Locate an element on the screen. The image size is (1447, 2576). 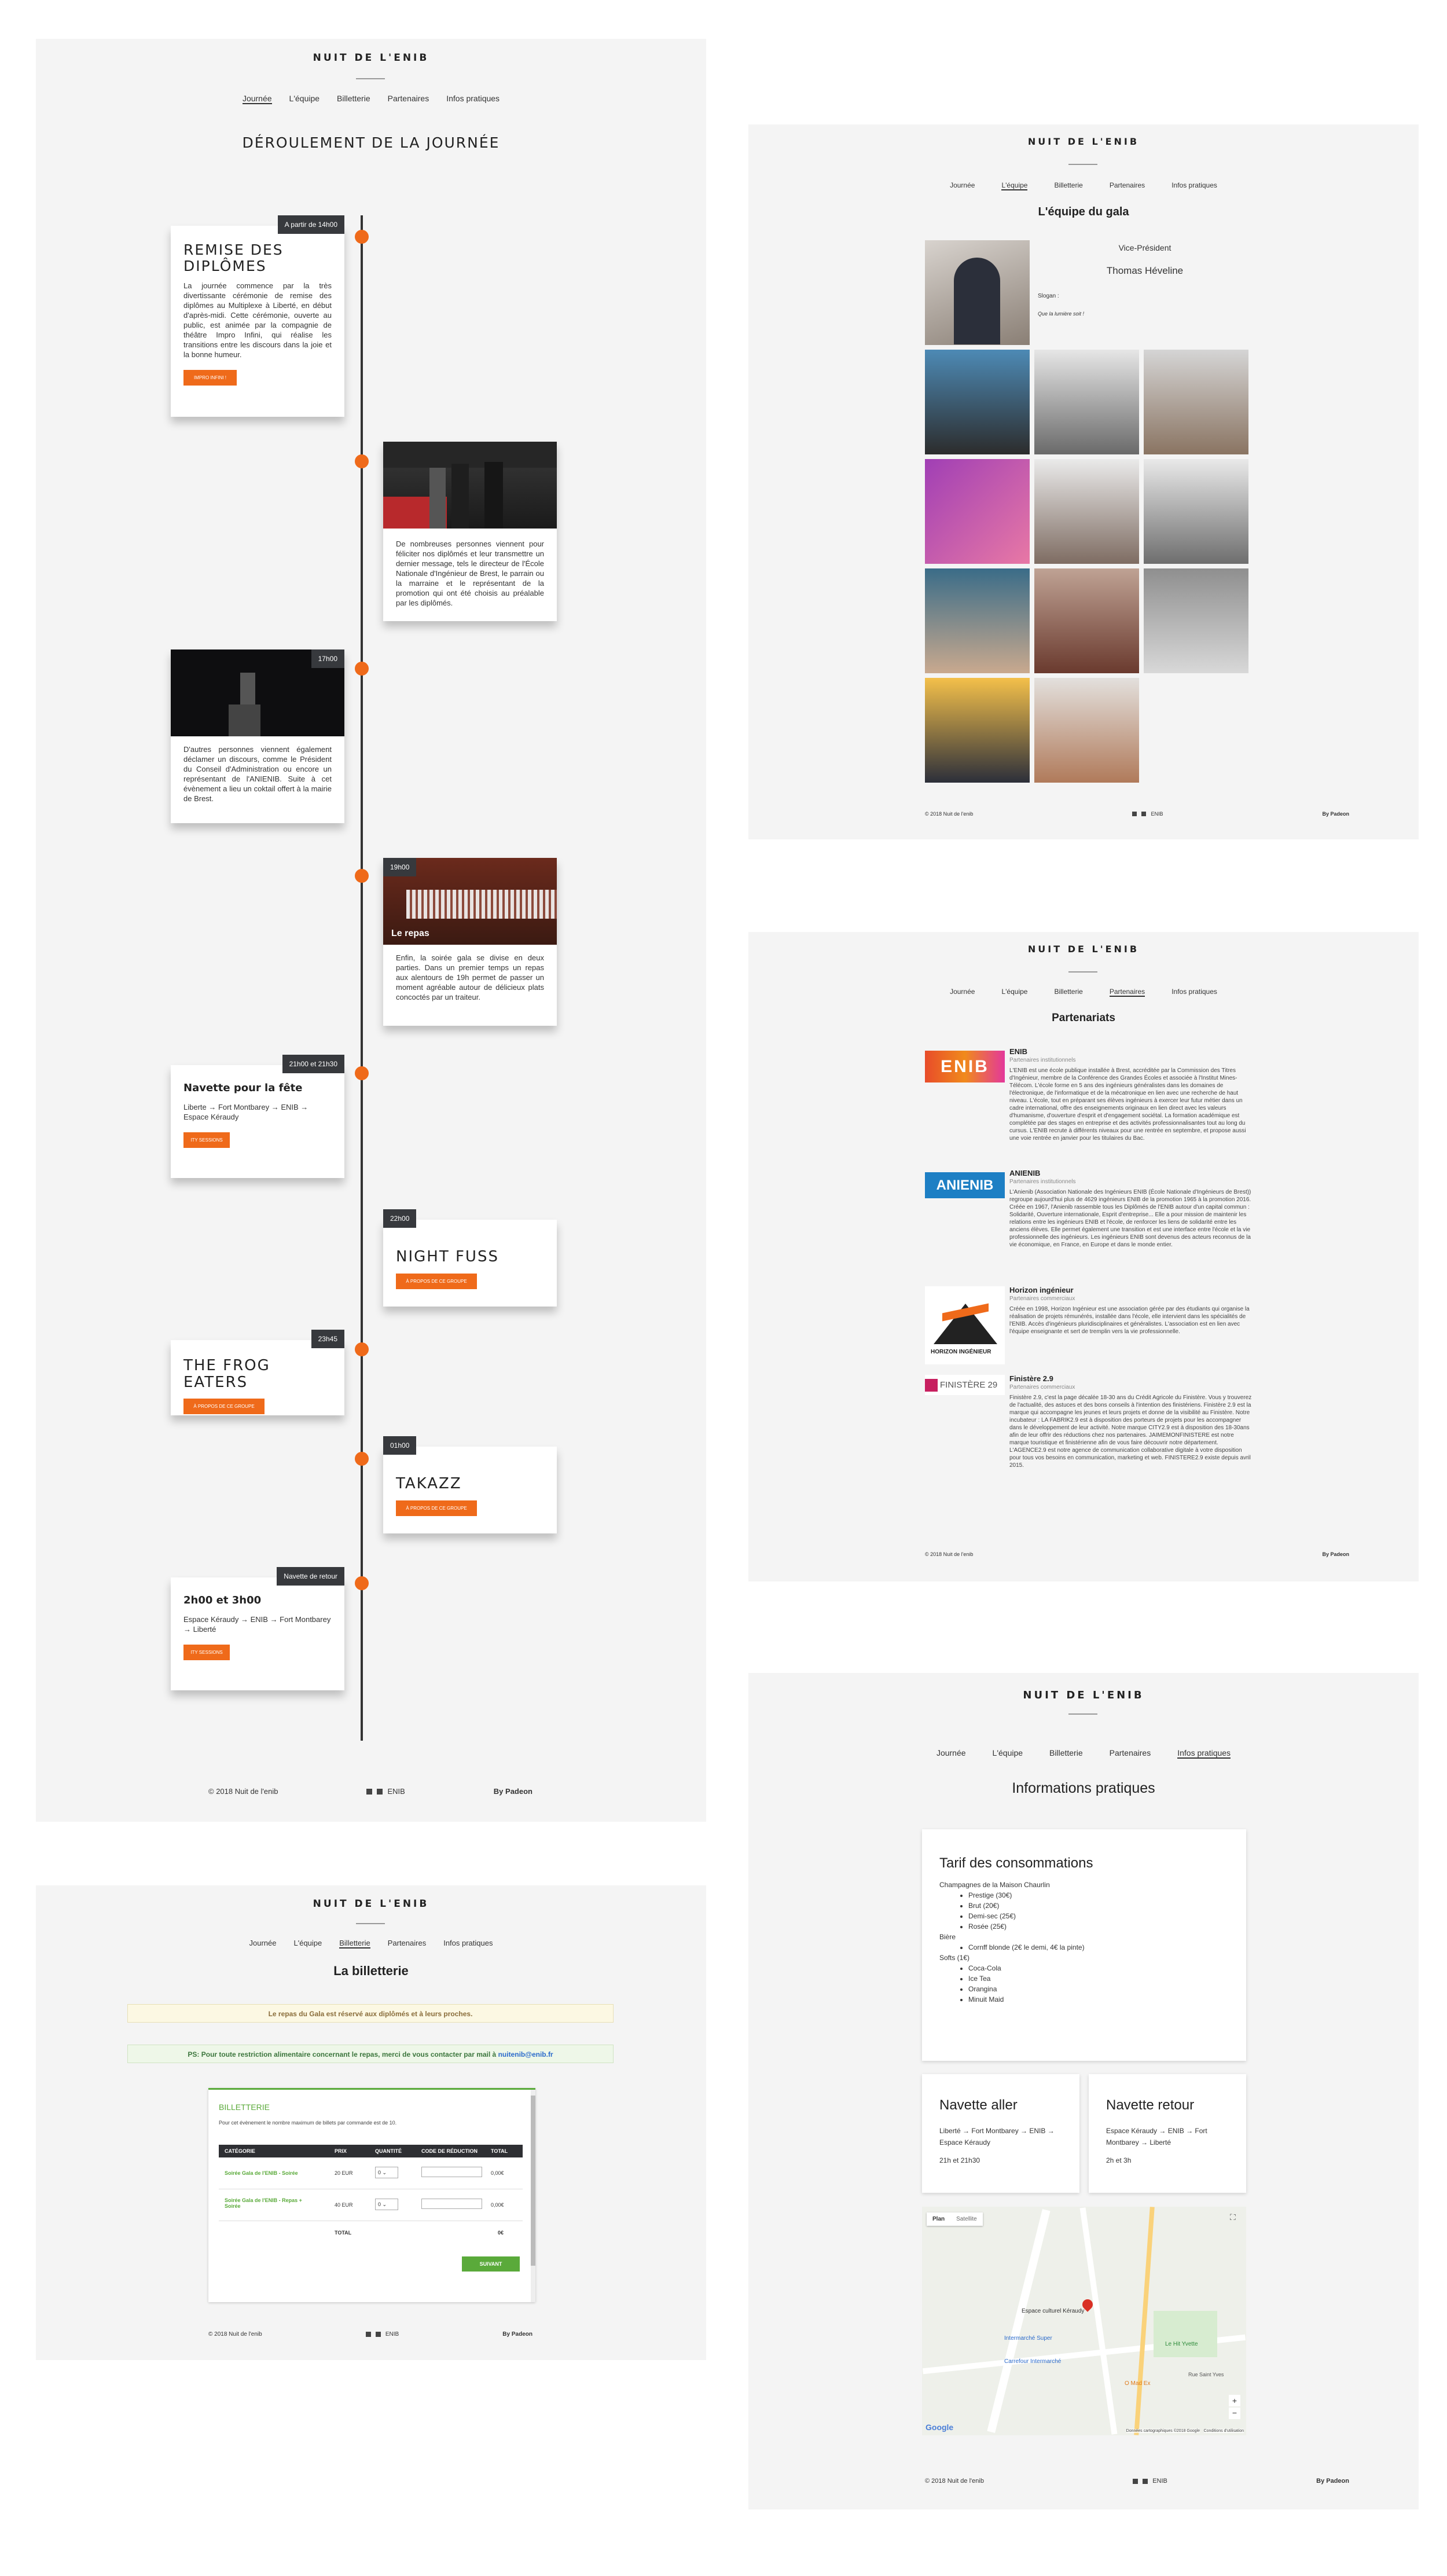
time-badge: 22h00 is located at coordinates (400, 1218).